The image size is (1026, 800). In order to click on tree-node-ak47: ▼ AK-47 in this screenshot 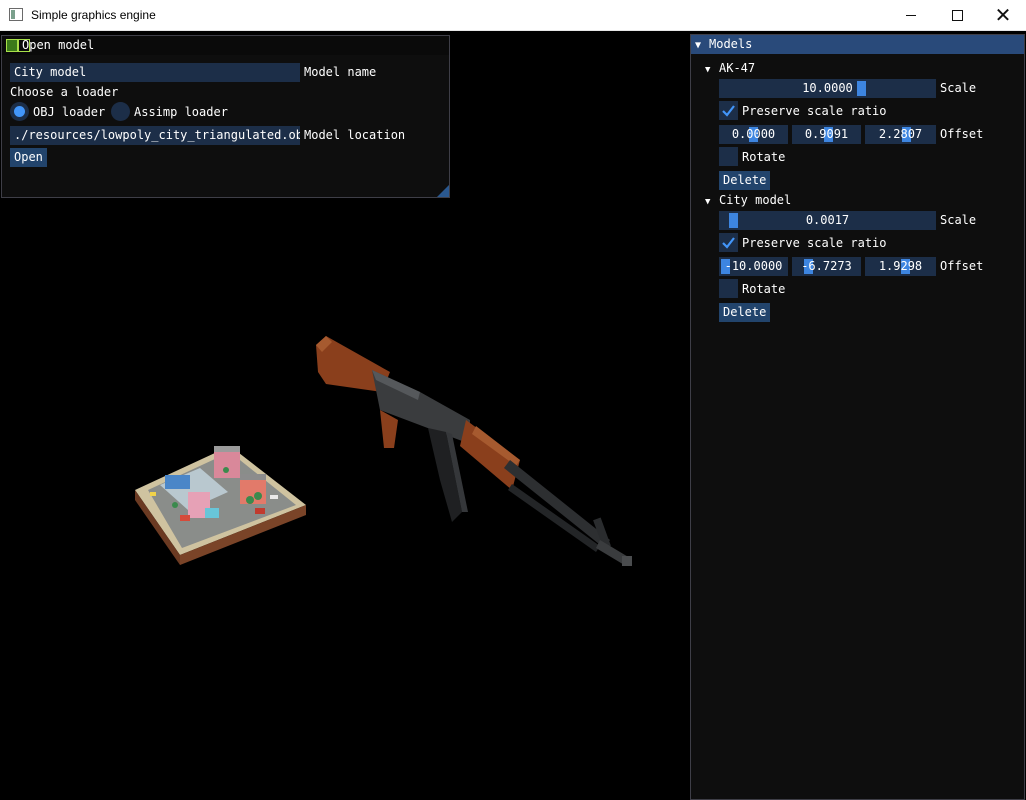, I will do `click(730, 69)`.